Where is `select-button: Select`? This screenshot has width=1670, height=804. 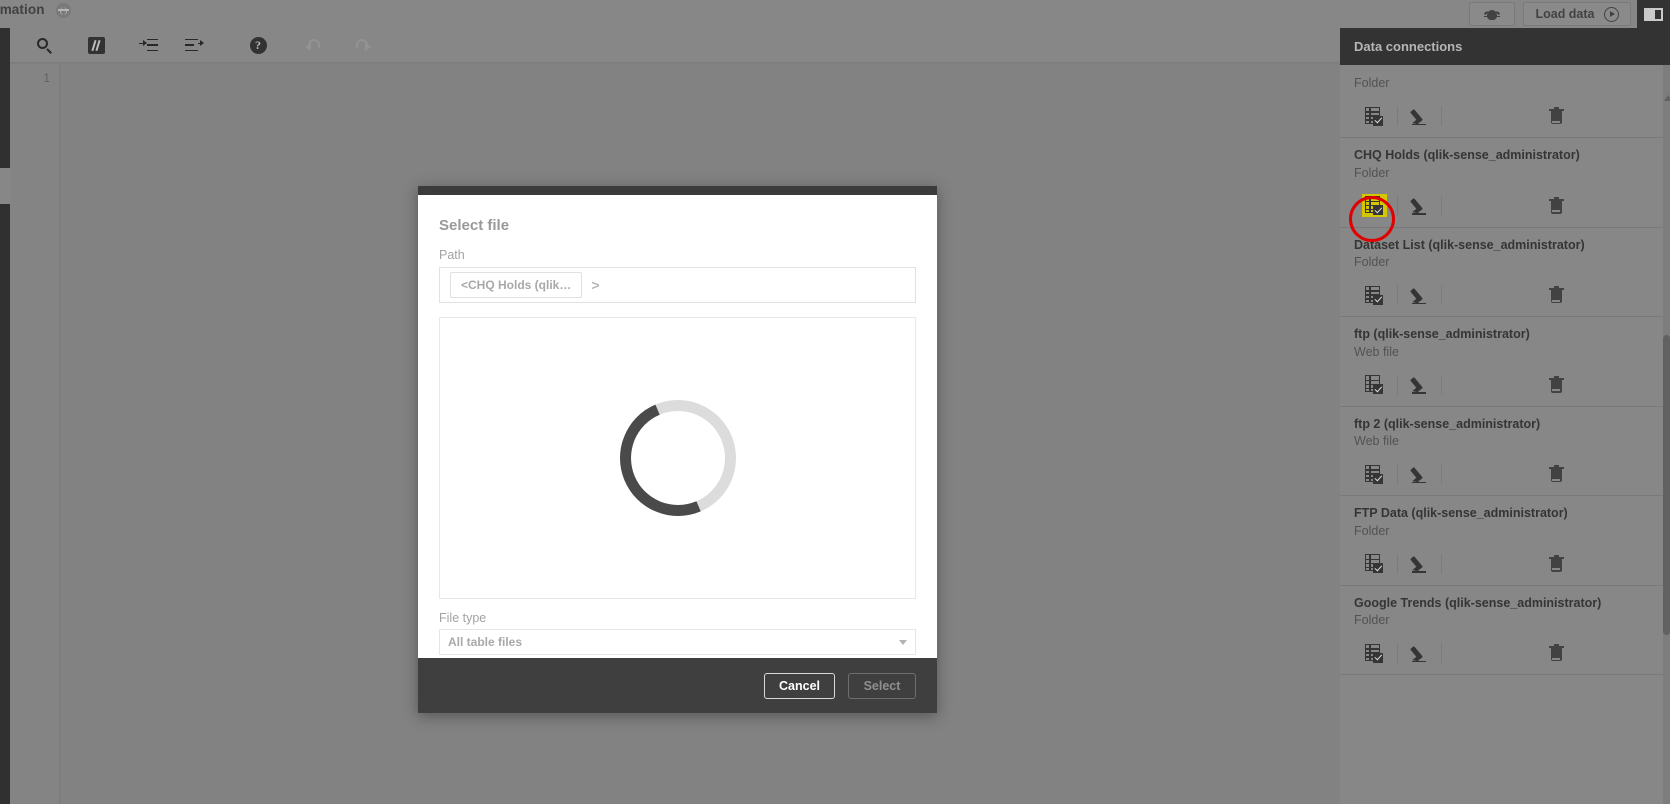
select-button: Select is located at coordinates (882, 685).